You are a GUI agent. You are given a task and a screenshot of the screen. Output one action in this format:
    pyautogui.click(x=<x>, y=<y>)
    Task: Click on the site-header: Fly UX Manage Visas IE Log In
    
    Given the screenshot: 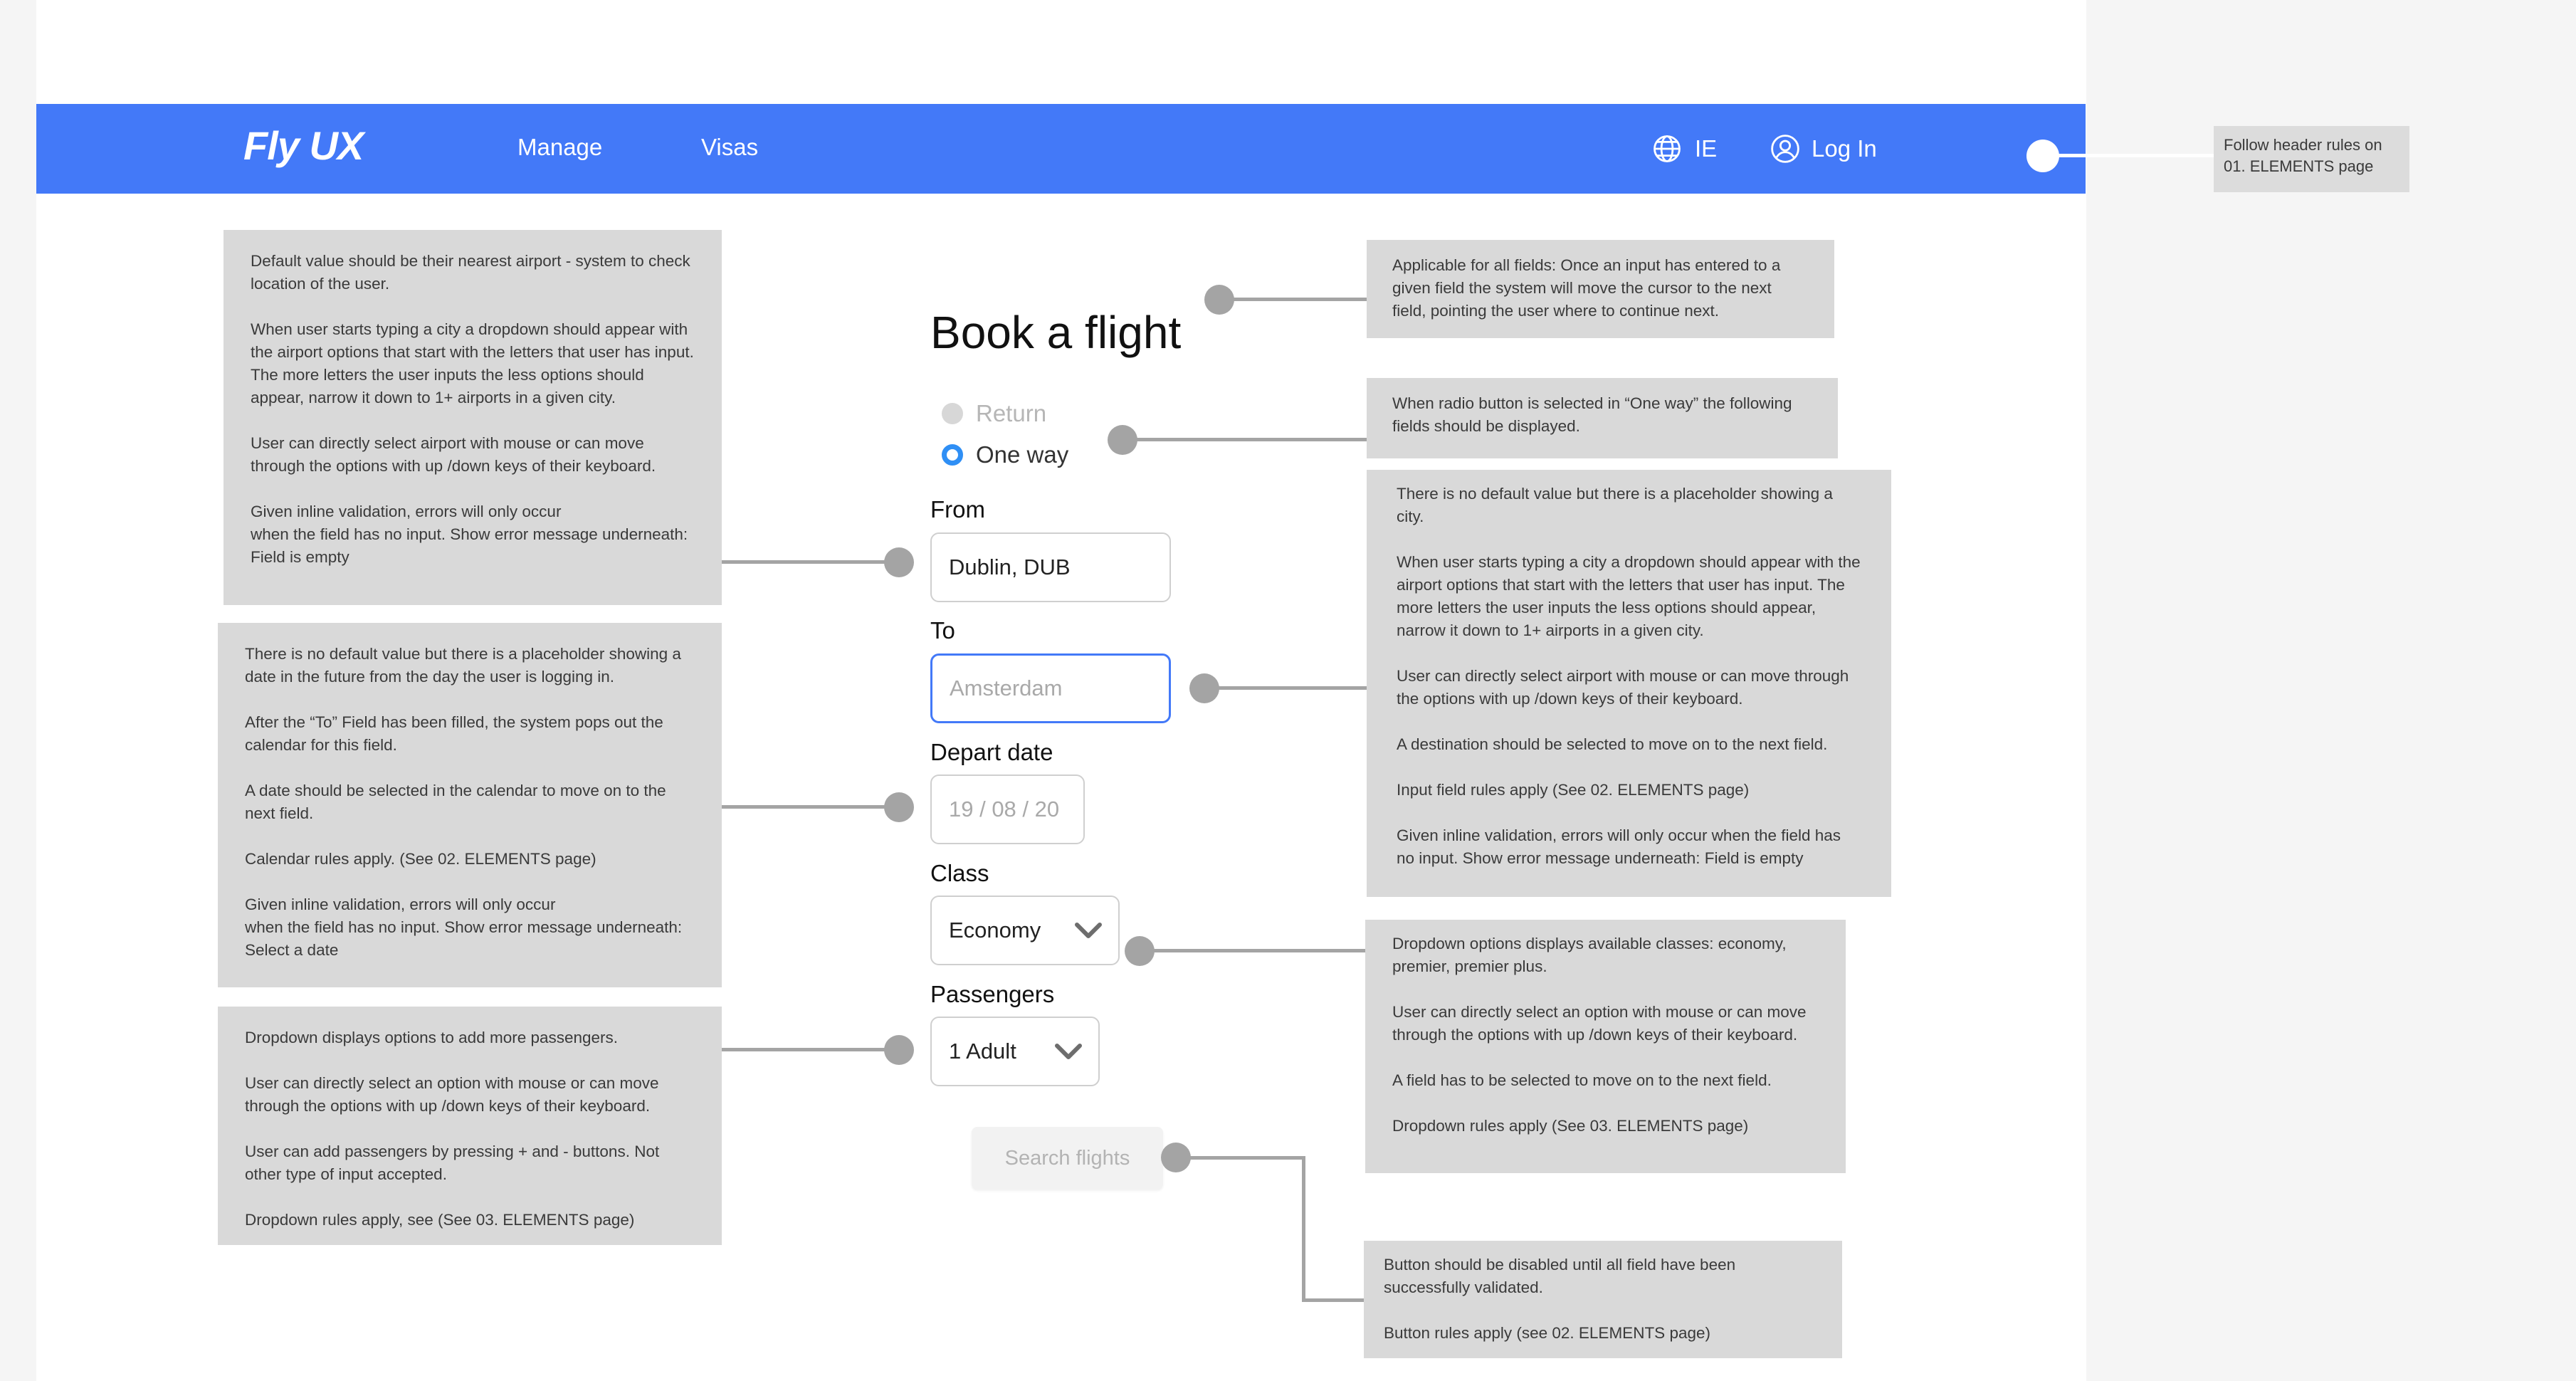 What is the action you would take?
    pyautogui.click(x=1061, y=149)
    